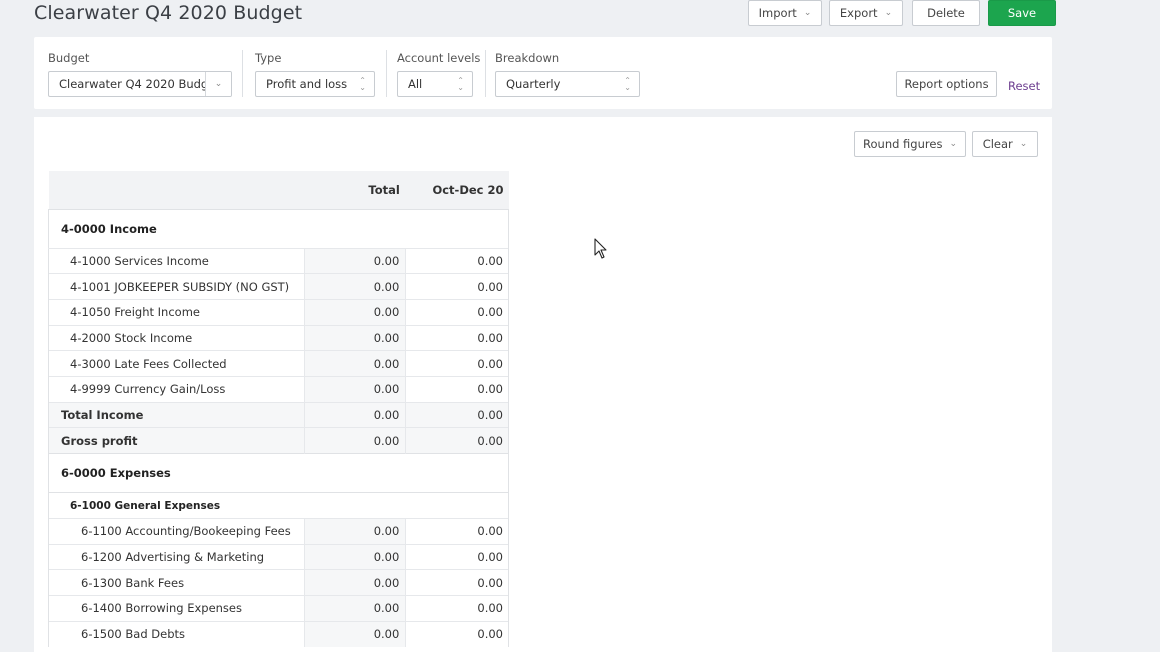 The height and width of the screenshot is (652, 1160). Describe the element at coordinates (910, 144) in the screenshot. I see `round-figures-button: Round figures ⌄` at that location.